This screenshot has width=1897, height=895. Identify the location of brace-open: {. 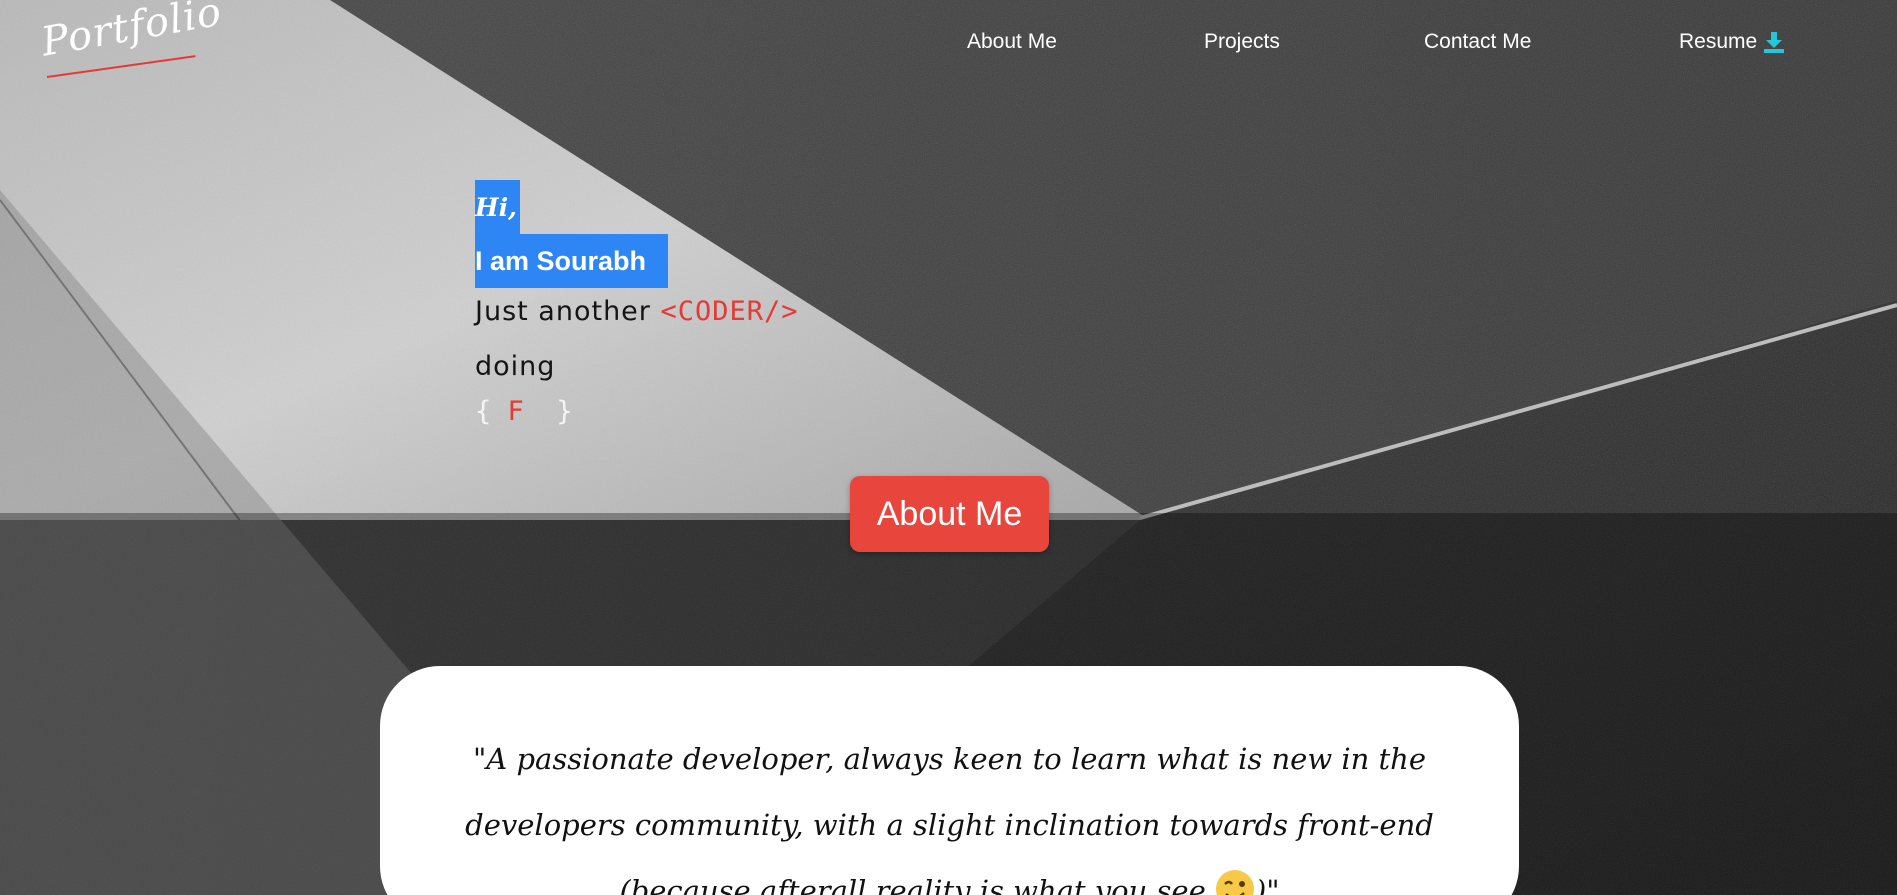
(491, 411).